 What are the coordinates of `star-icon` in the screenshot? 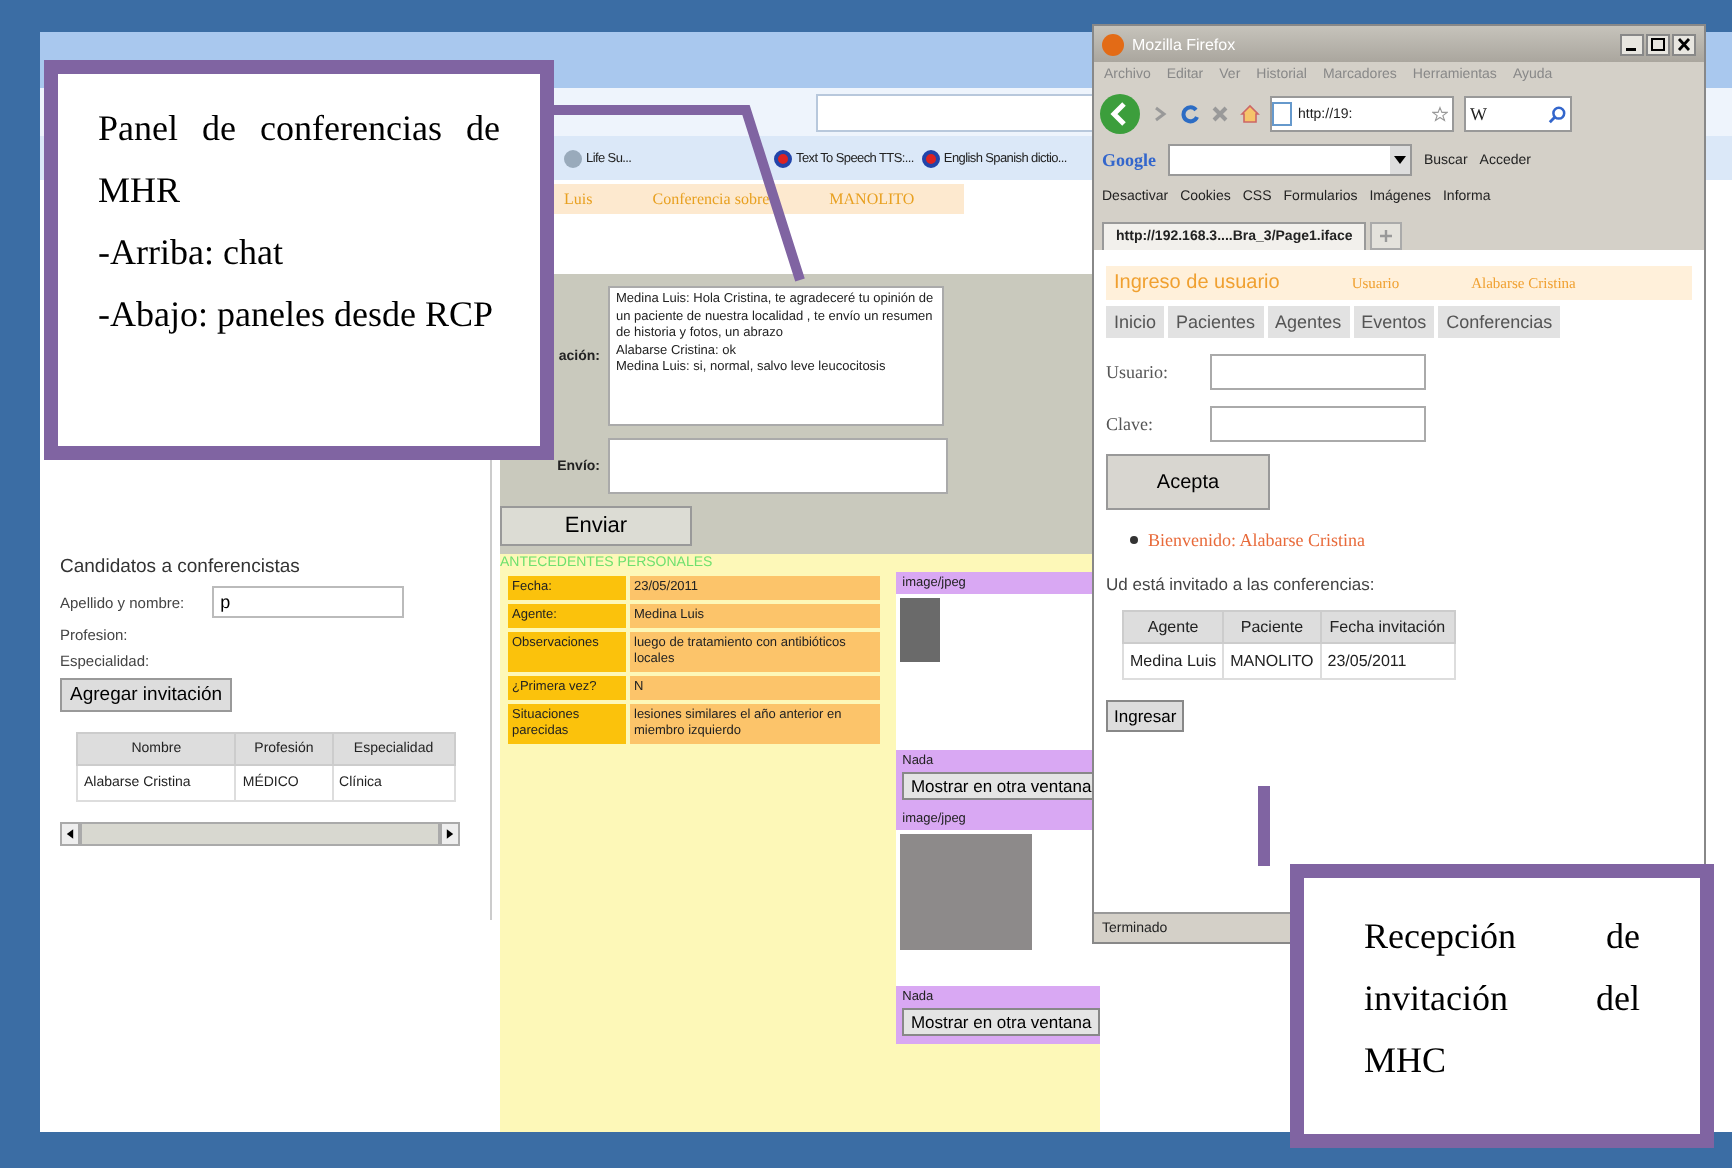 It's located at (1440, 114).